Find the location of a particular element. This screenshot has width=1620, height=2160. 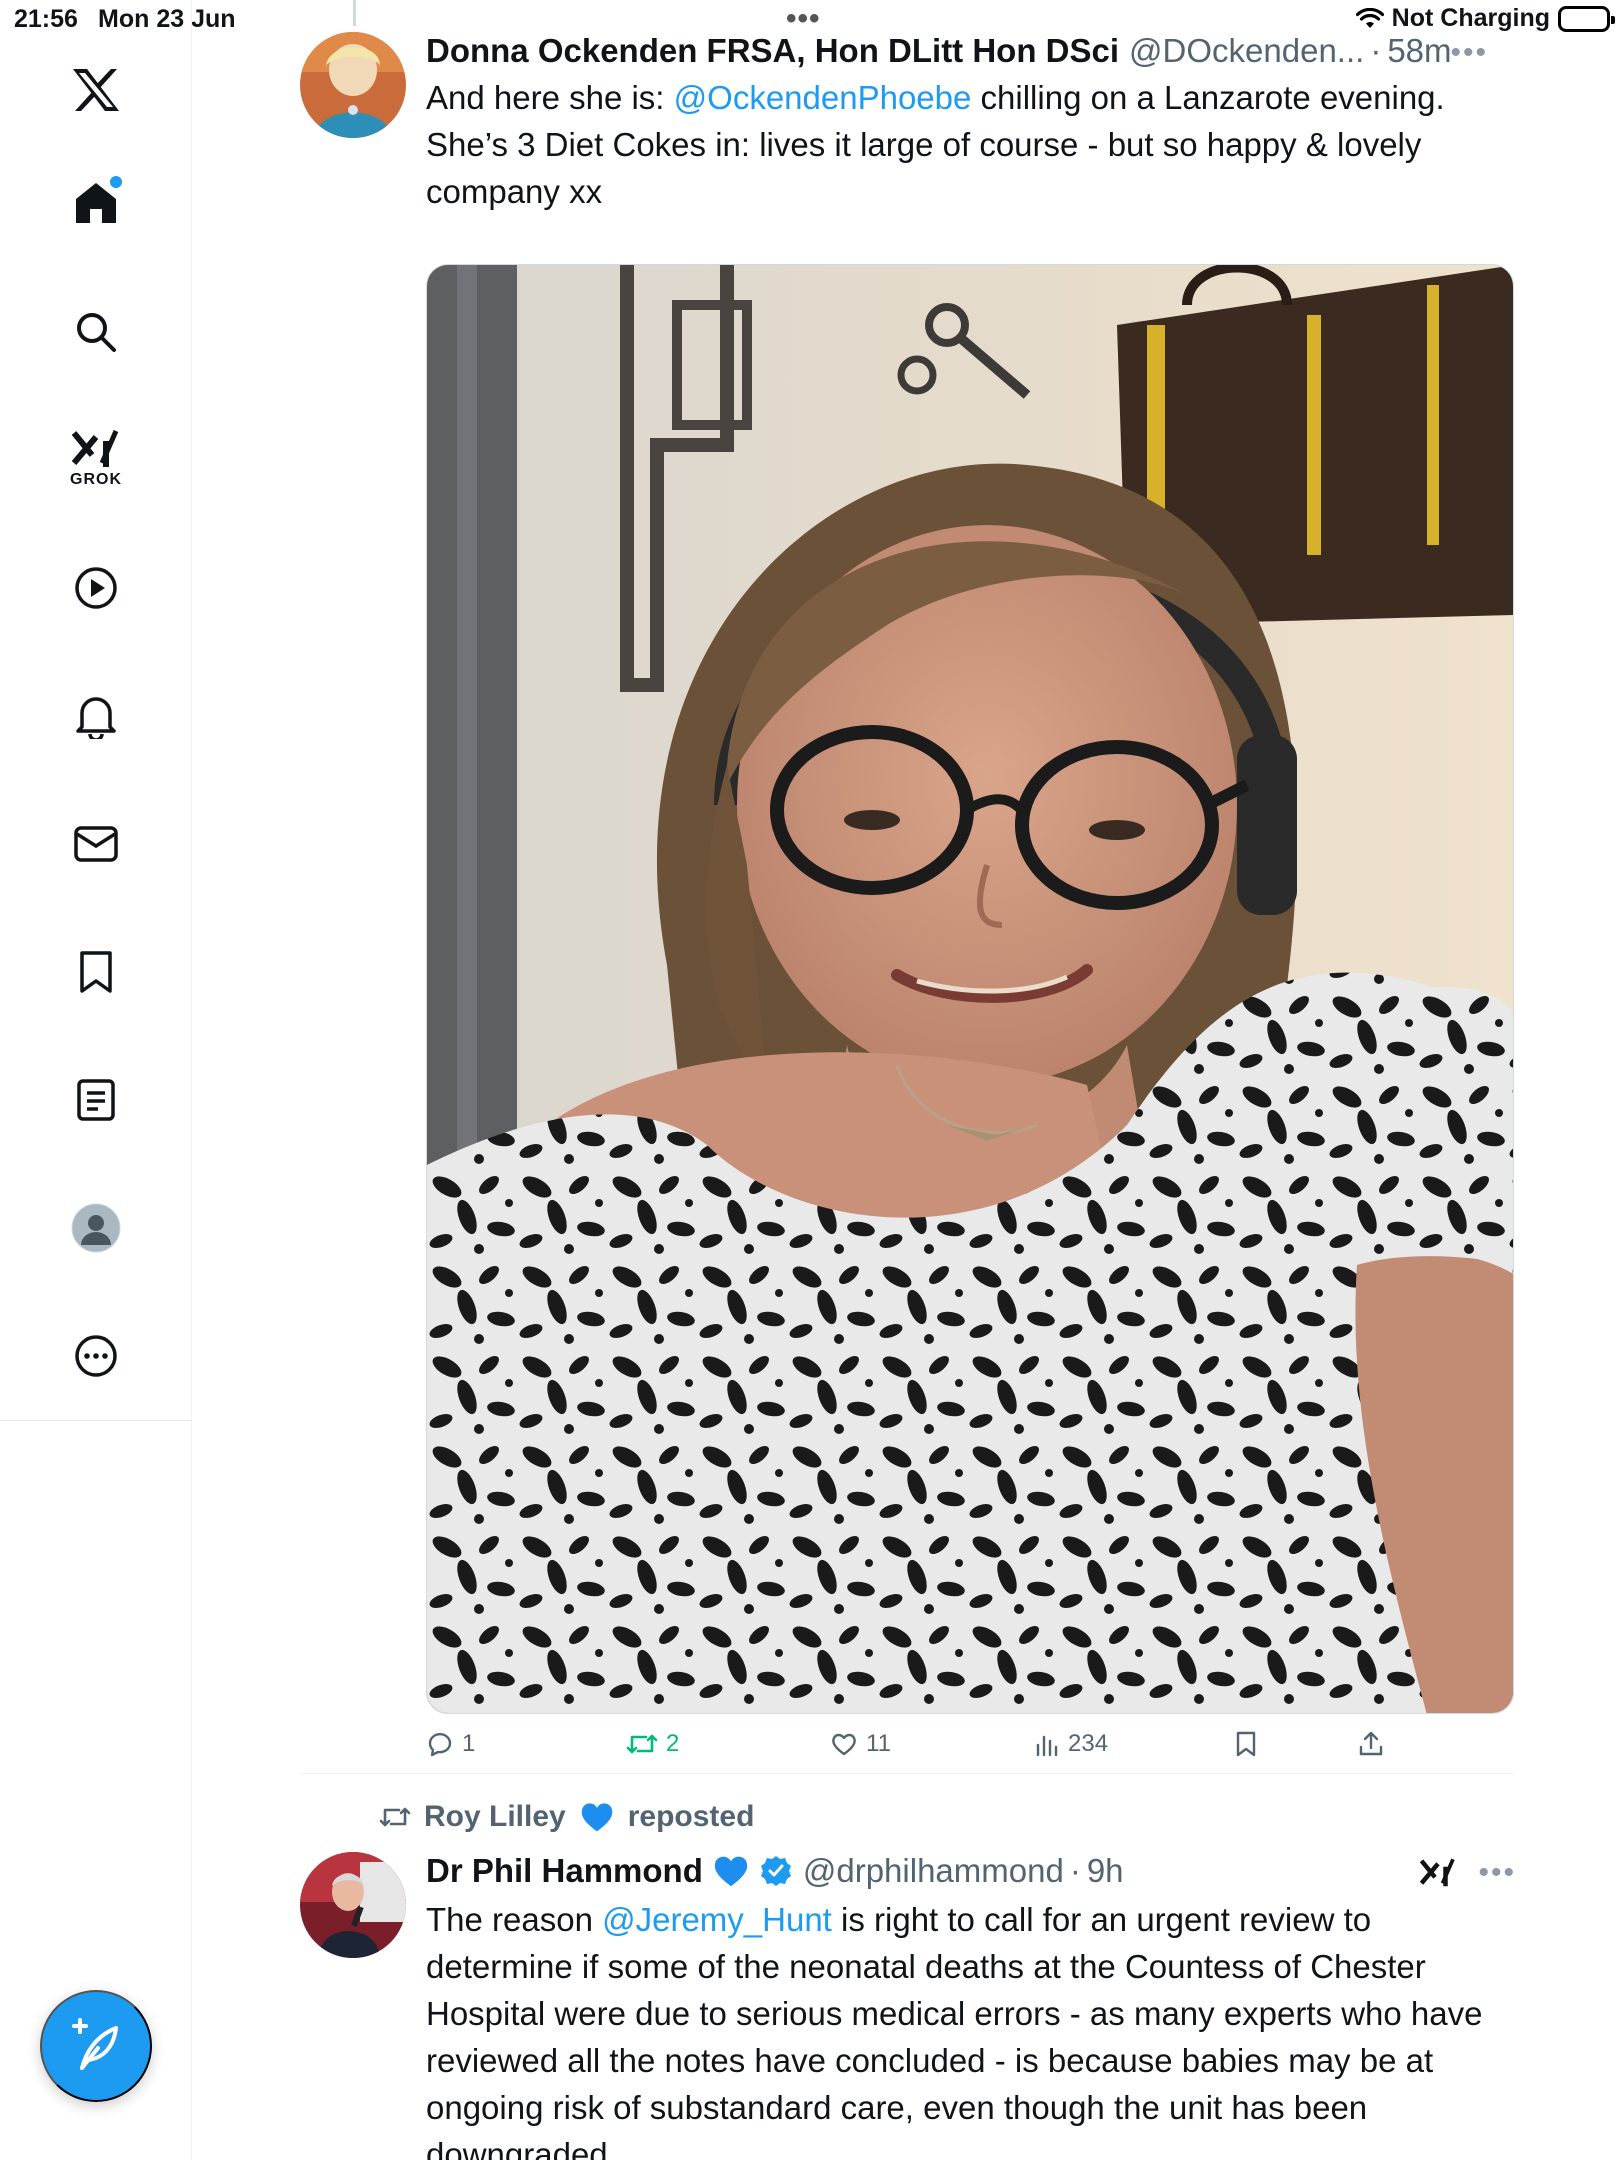

sidebar-item-more is located at coordinates (96, 1356).